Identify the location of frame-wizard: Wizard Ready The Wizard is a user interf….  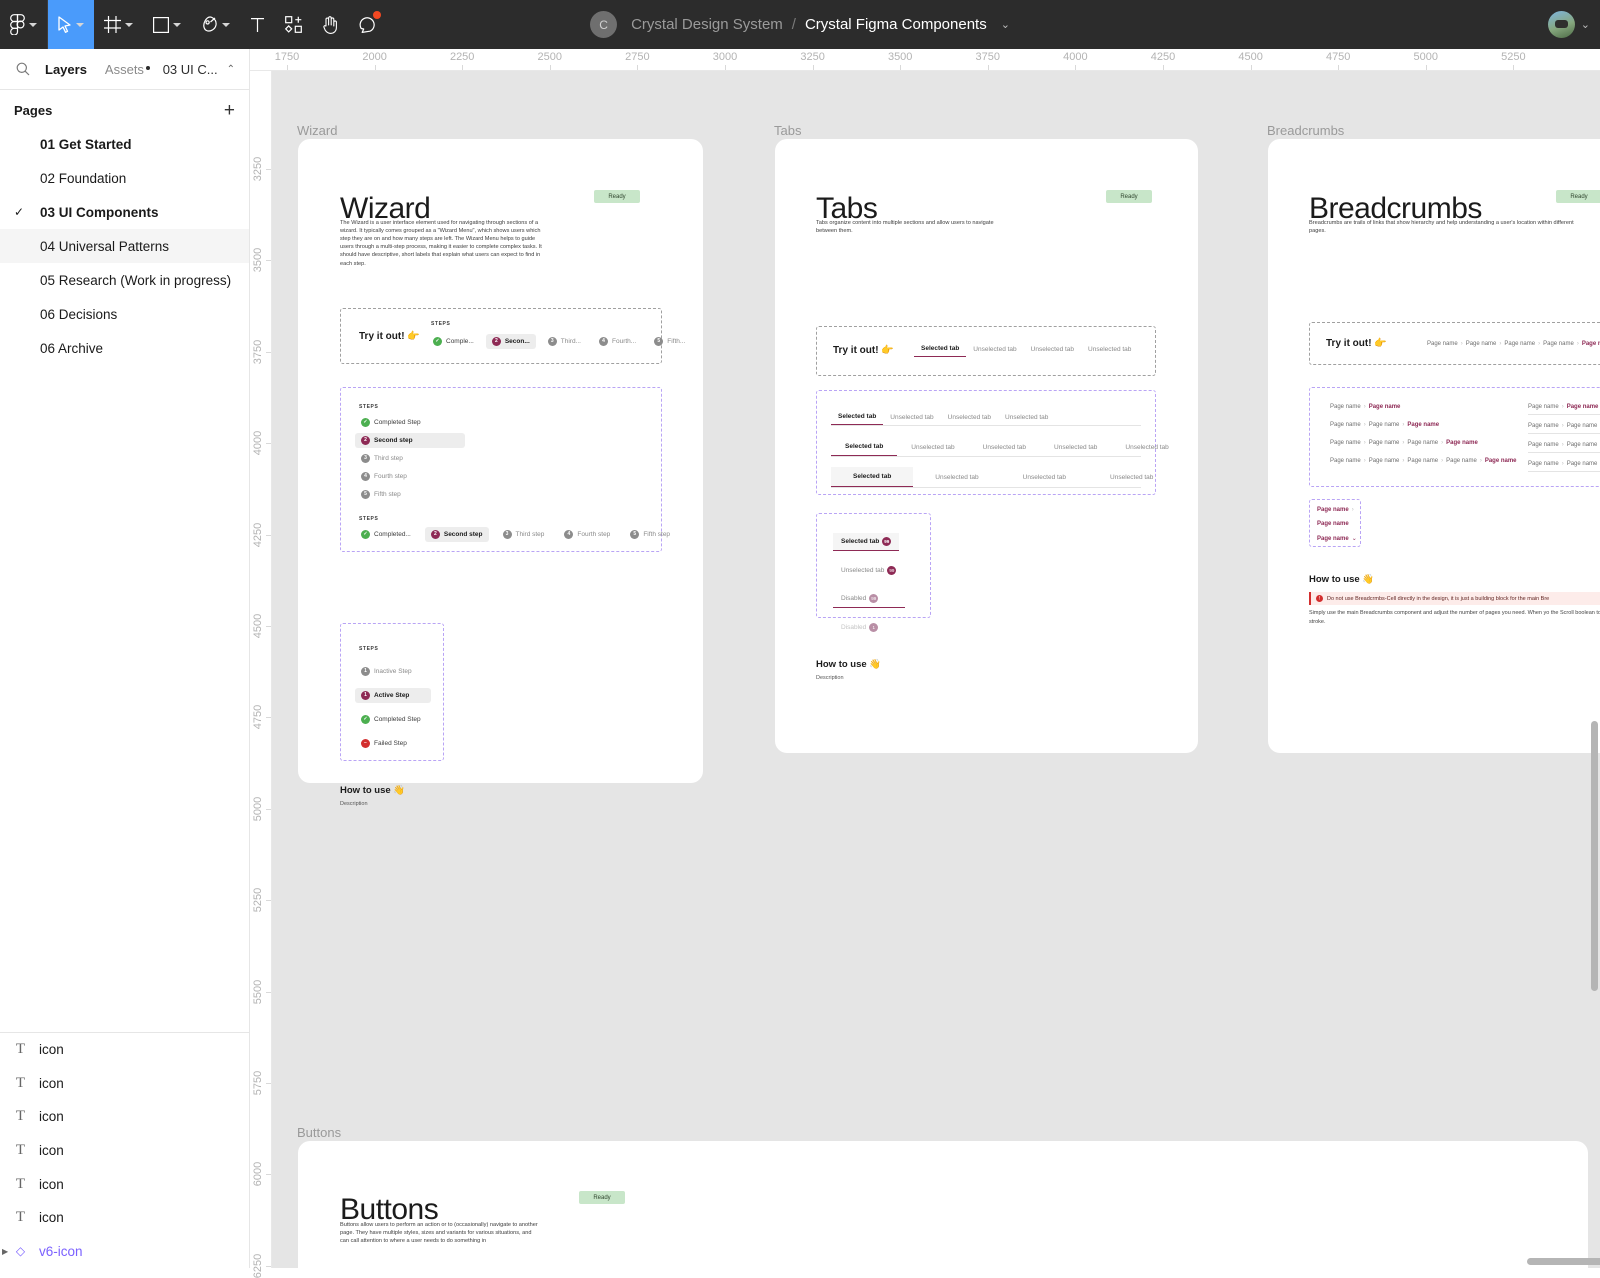
(500, 473).